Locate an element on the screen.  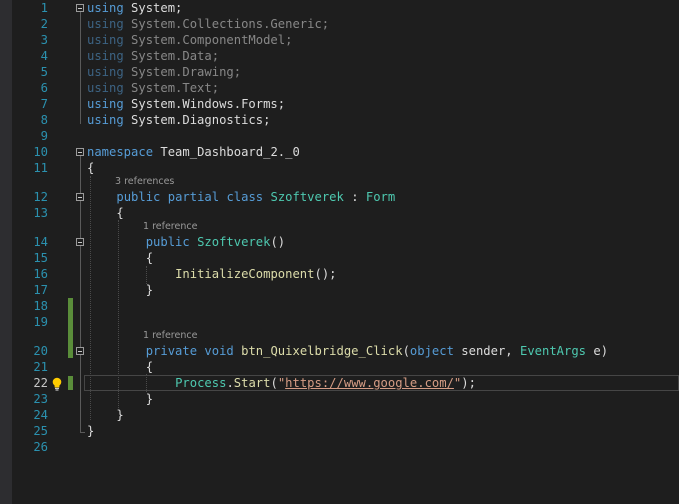
code-text: InitializeComponent(); is located at coordinates (212, 274).